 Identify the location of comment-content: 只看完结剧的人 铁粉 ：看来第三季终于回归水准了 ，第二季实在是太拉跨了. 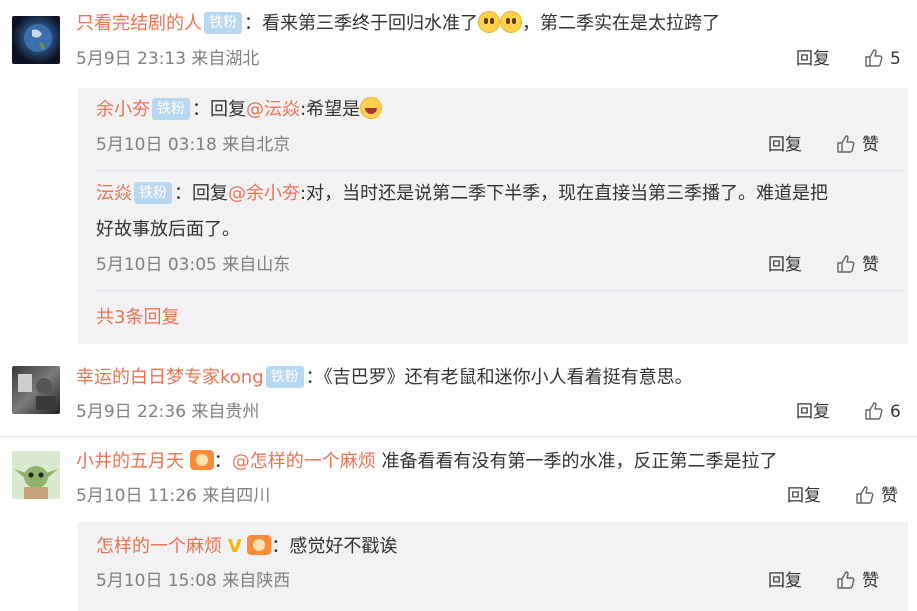
(398, 24).